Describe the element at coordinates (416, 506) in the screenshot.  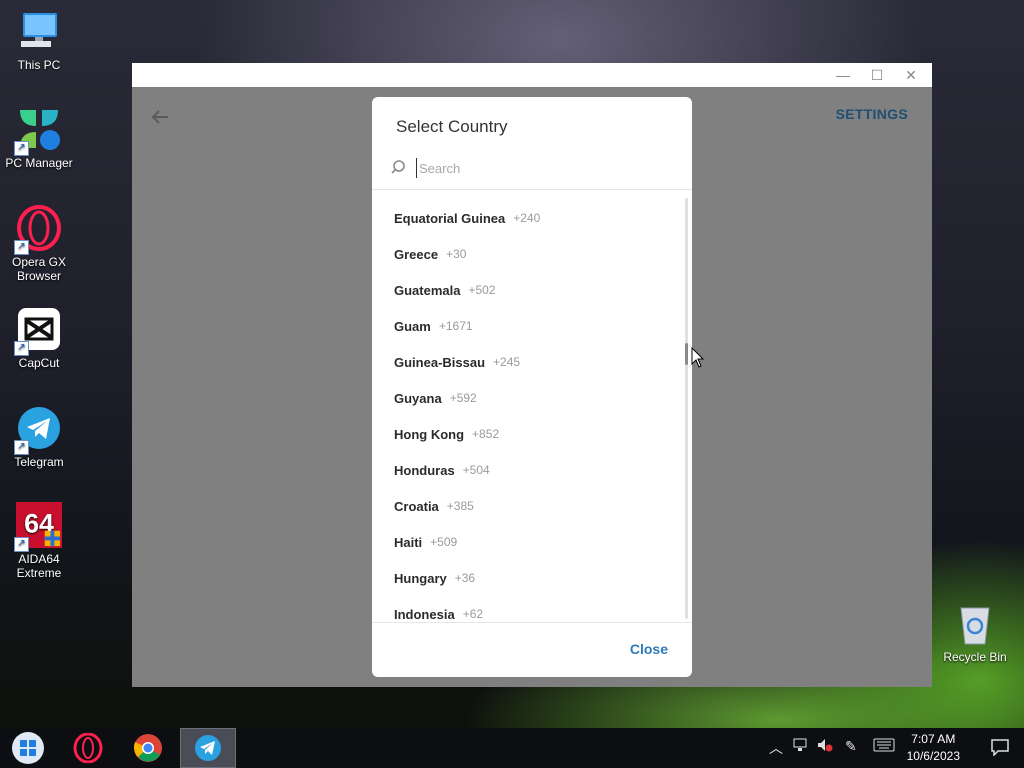
I see `country-name: Croatia` at that location.